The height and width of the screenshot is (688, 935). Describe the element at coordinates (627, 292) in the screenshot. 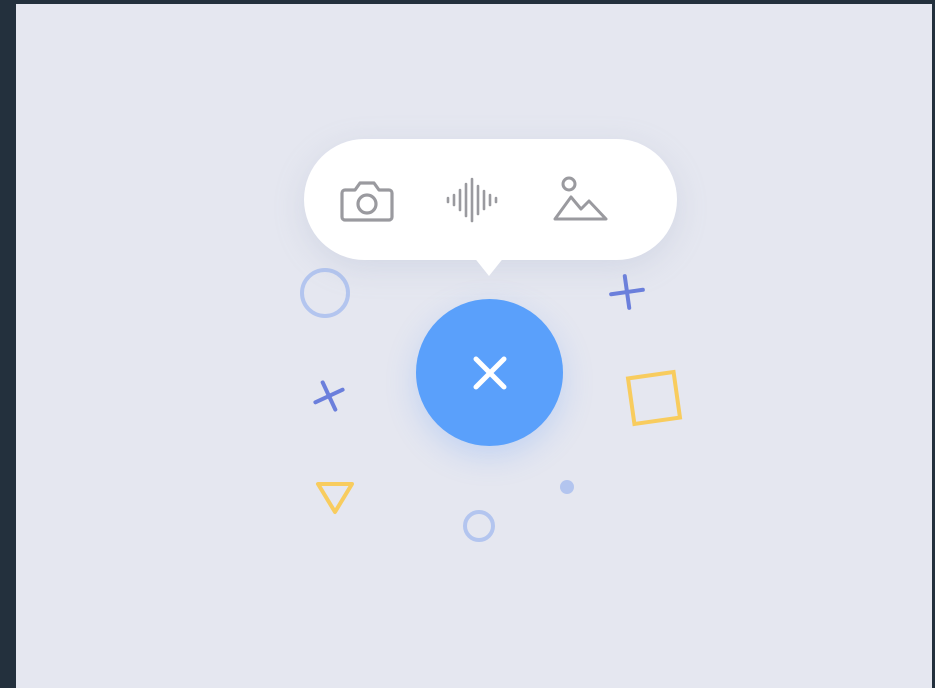

I see `deco-plus-icon` at that location.